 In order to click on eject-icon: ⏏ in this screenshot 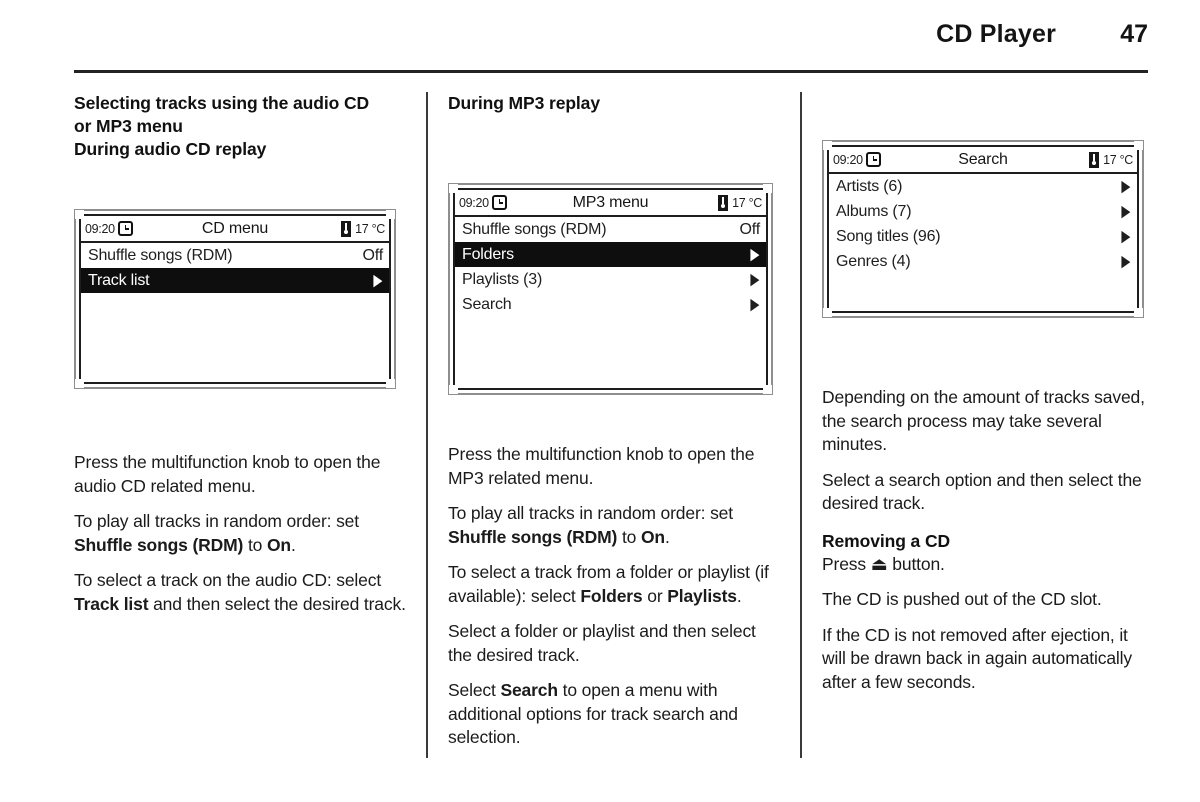, I will do `click(879, 563)`.